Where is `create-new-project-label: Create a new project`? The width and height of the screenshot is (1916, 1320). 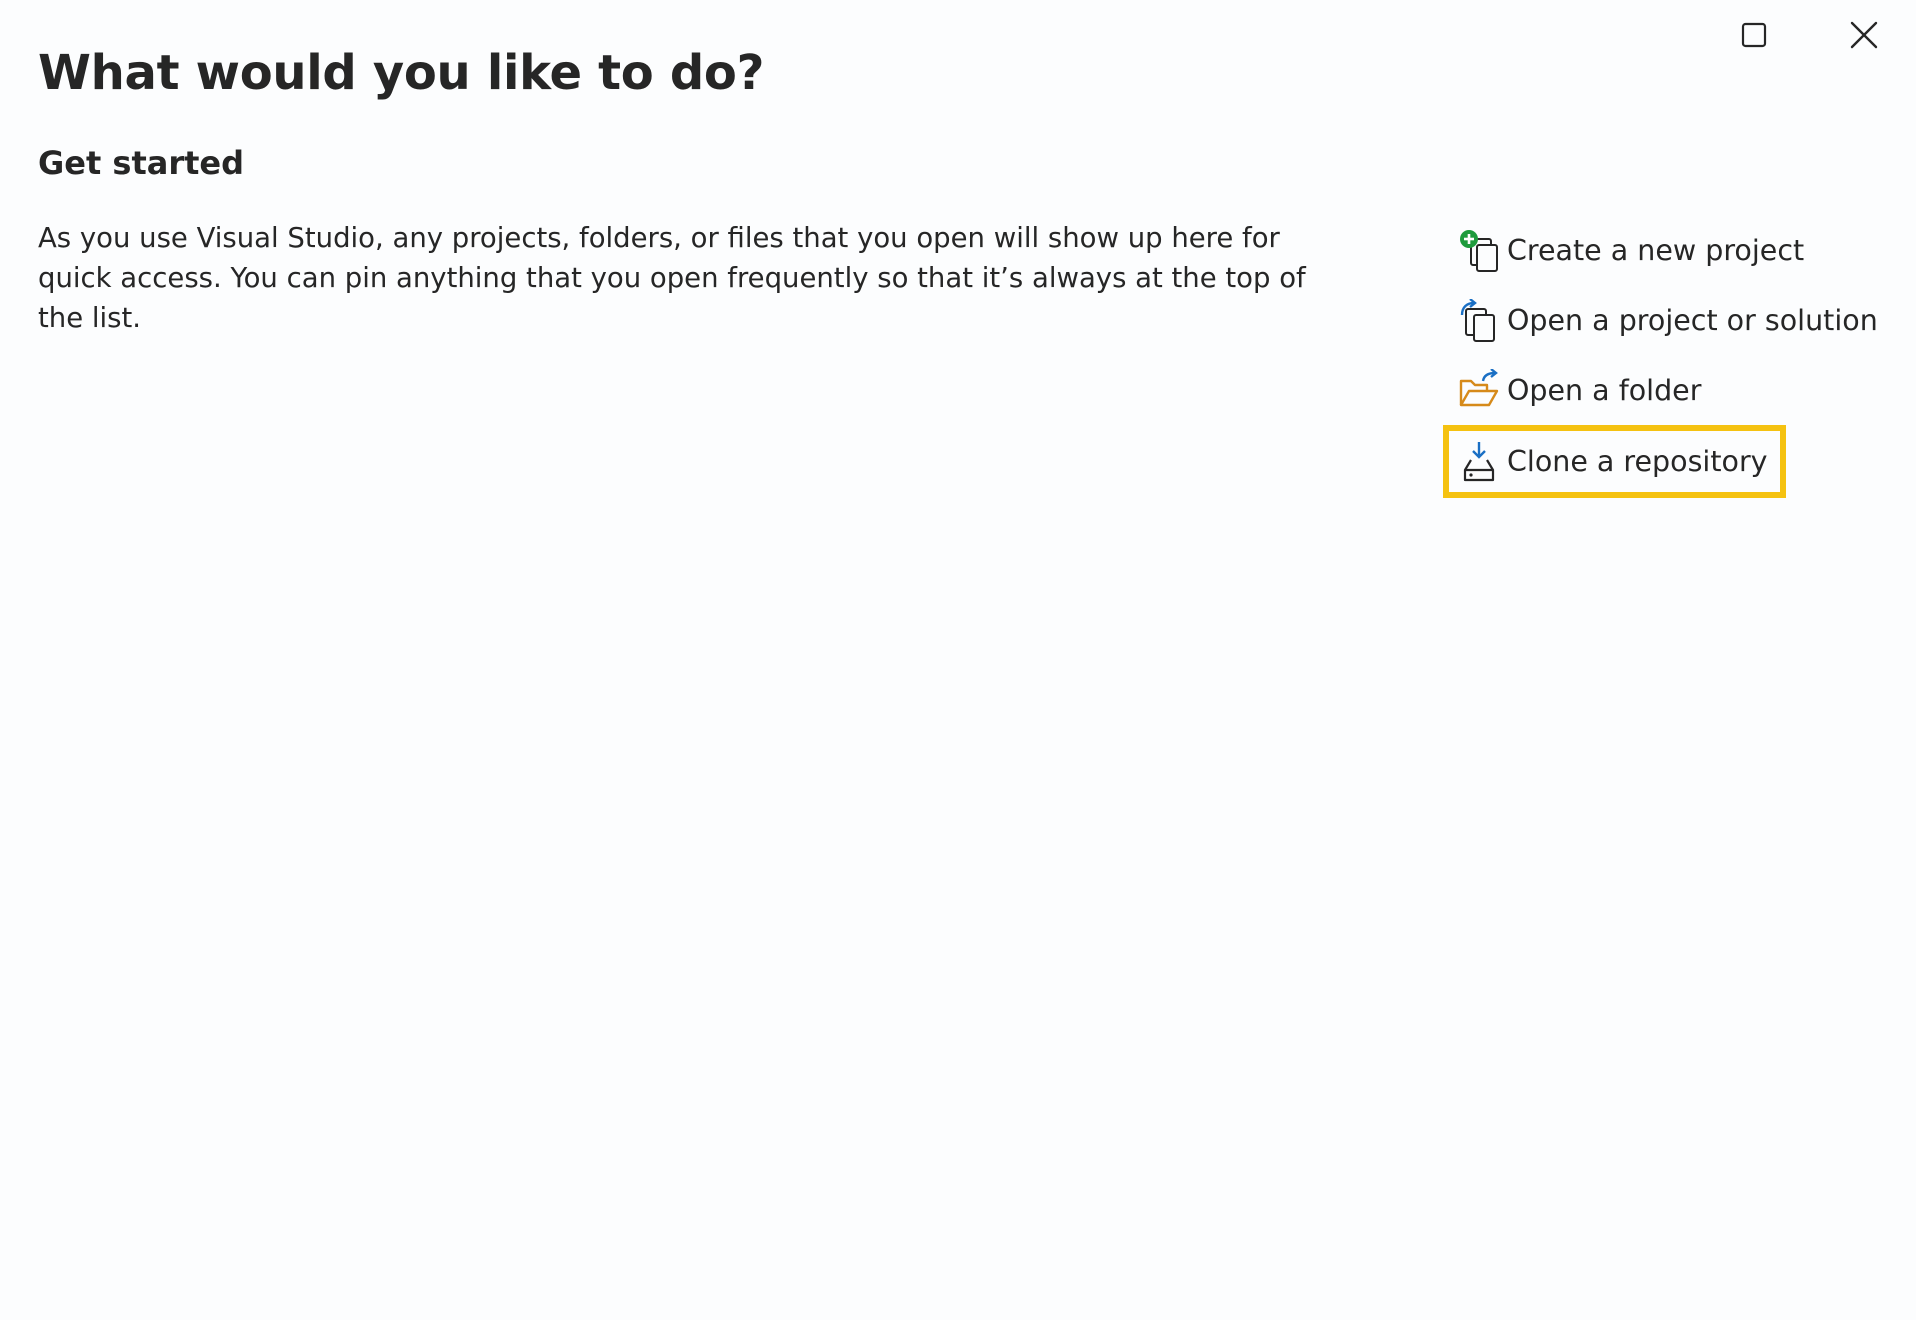
create-new-project-label: Create a new project is located at coordinates (1656, 250).